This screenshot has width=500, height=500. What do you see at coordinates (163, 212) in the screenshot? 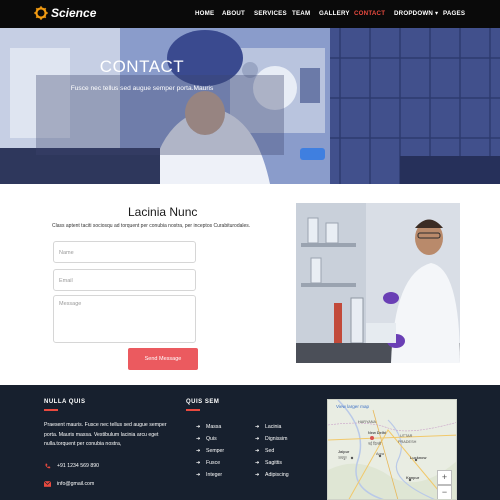
I see `contact-heading: Lacinia Nunc` at bounding box center [163, 212].